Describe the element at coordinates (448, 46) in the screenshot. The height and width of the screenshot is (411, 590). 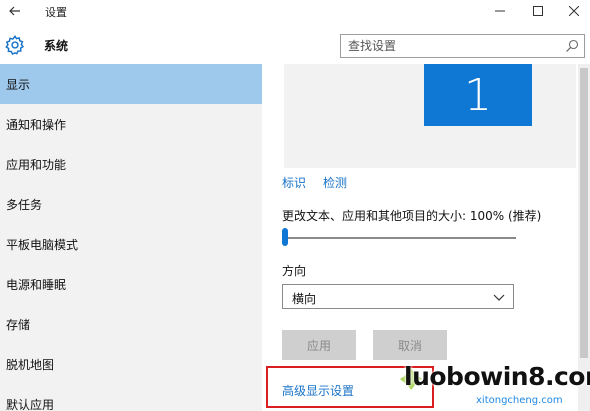
I see `search-input` at that location.